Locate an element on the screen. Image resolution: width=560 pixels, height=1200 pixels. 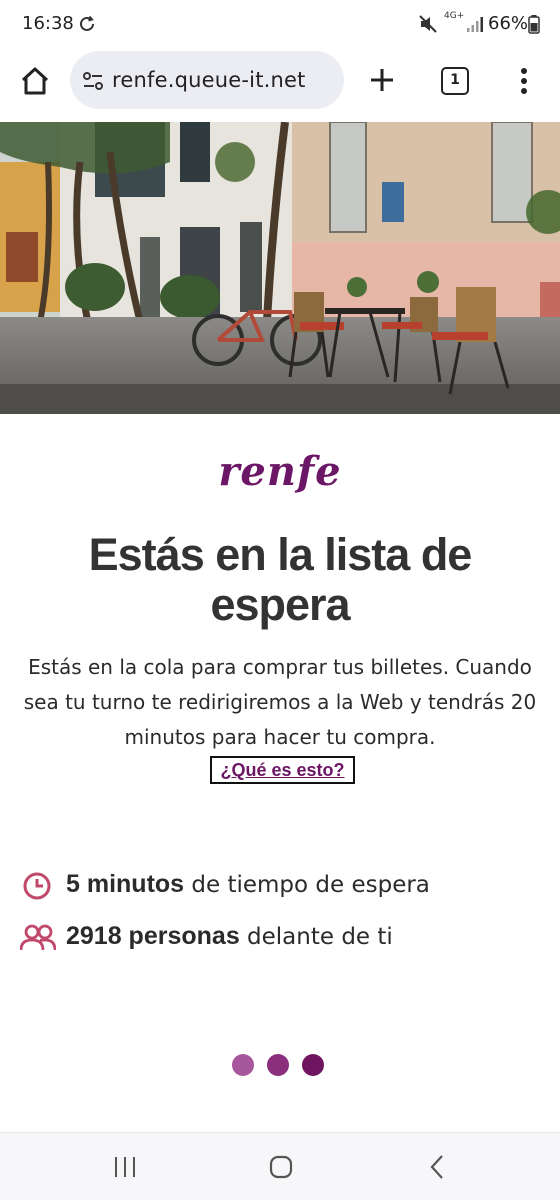
battery-percent: 66% is located at coordinates (508, 23).